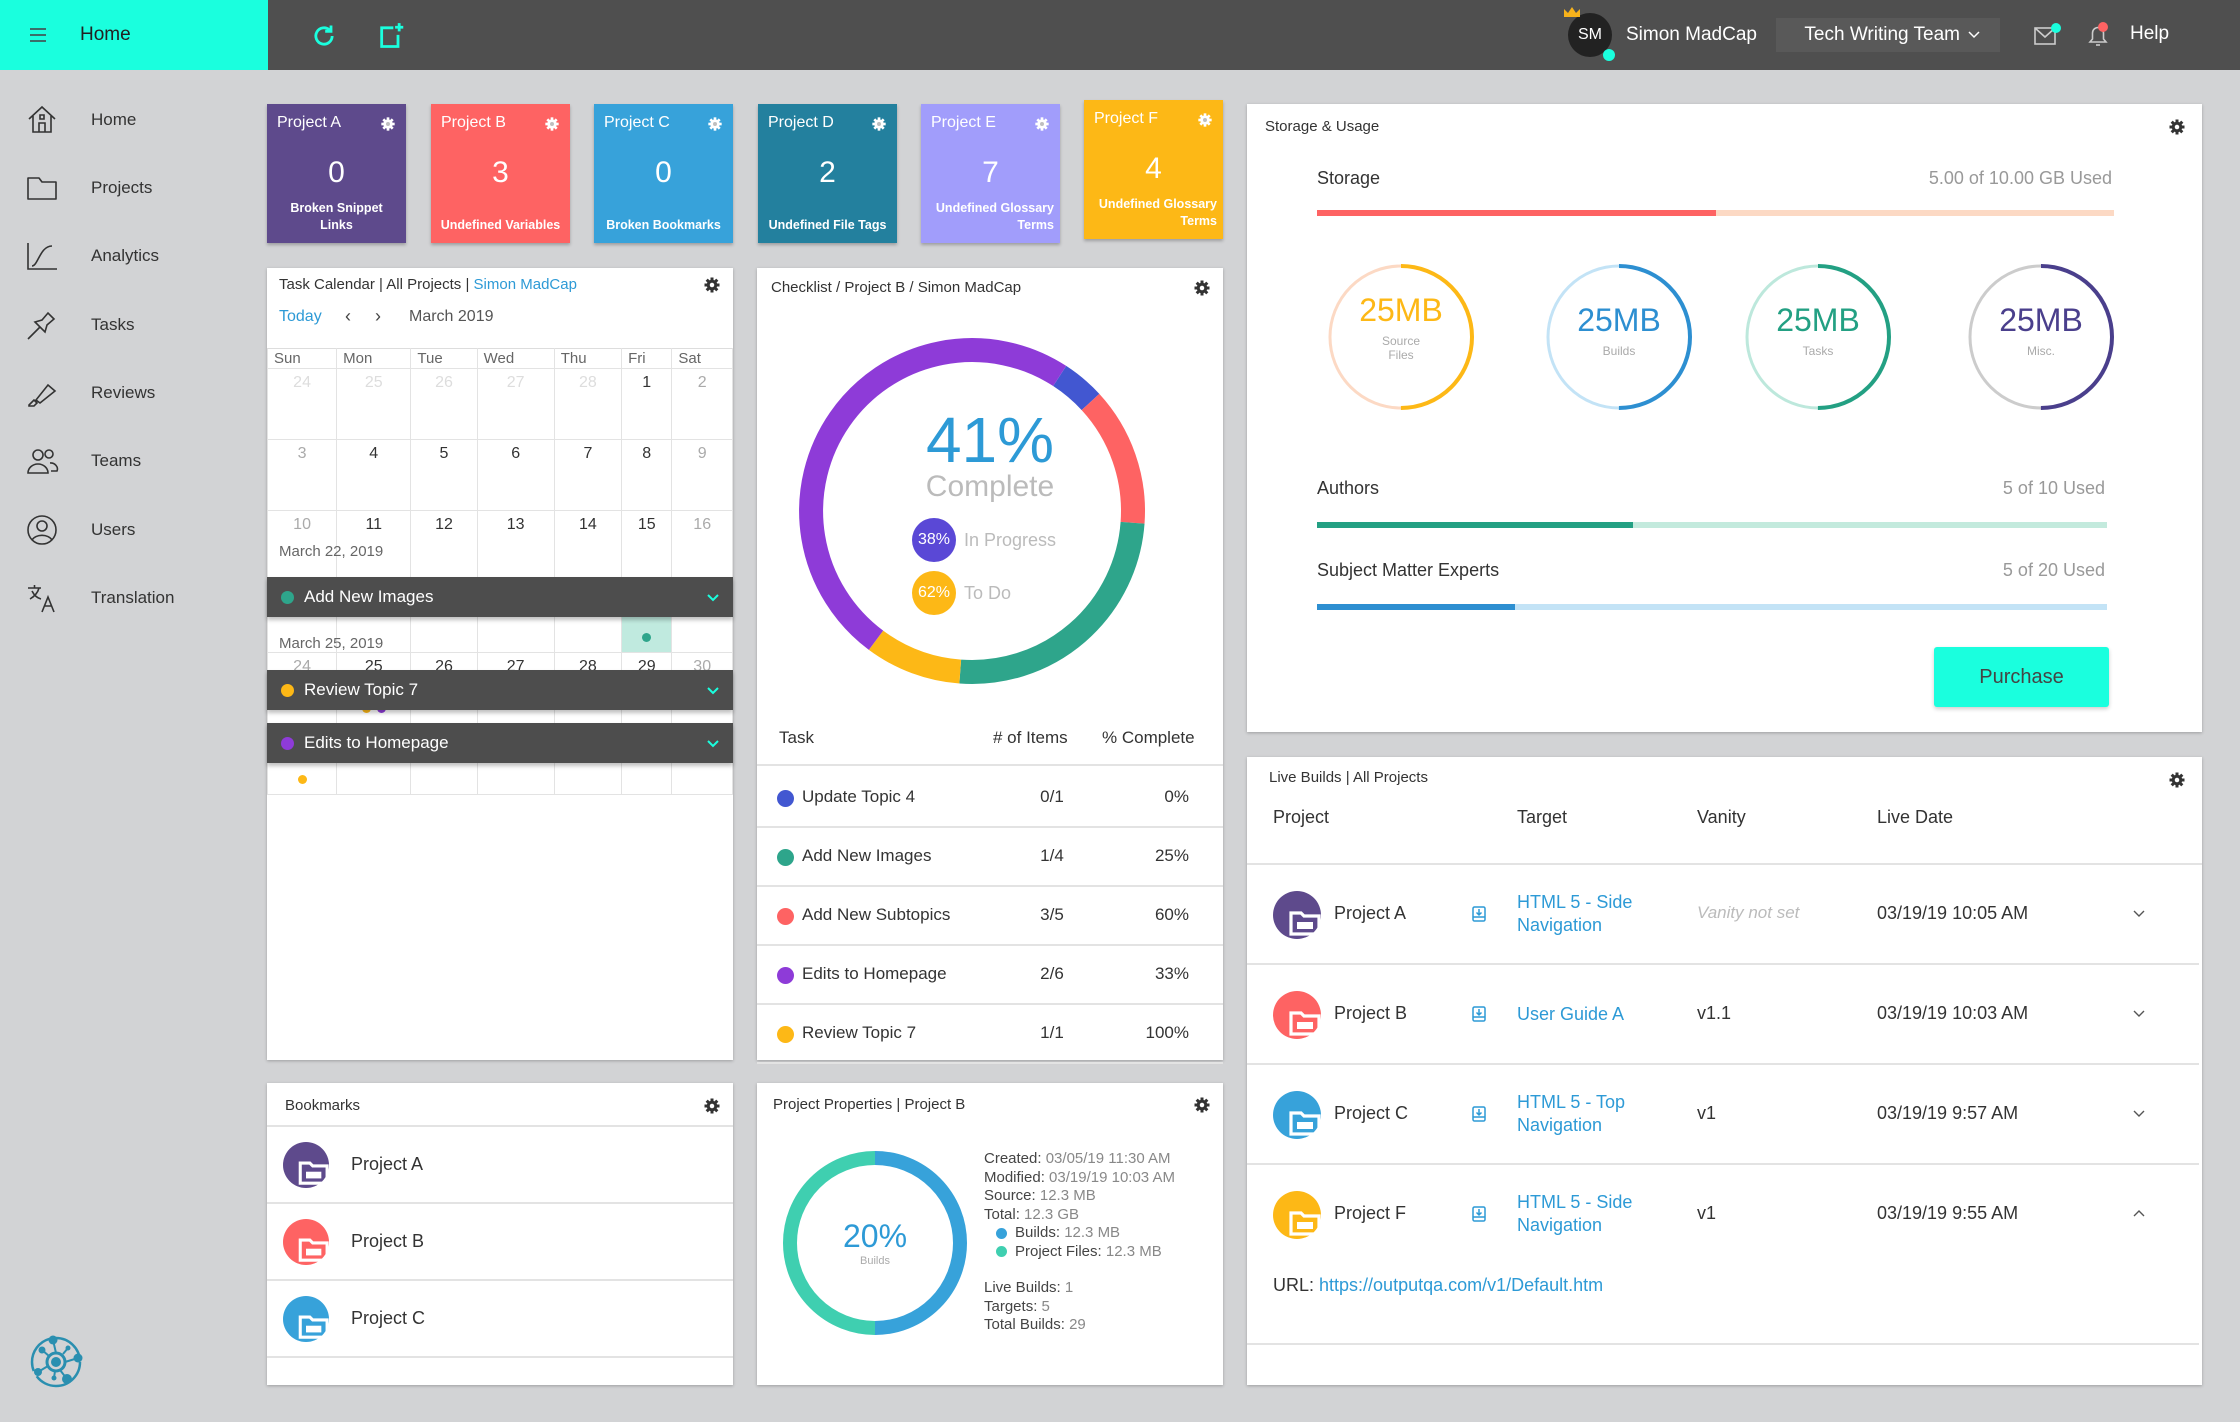 The height and width of the screenshot is (1422, 2240). Describe the element at coordinates (1371, 1113) in the screenshot. I see `project-name: Project C` at that location.